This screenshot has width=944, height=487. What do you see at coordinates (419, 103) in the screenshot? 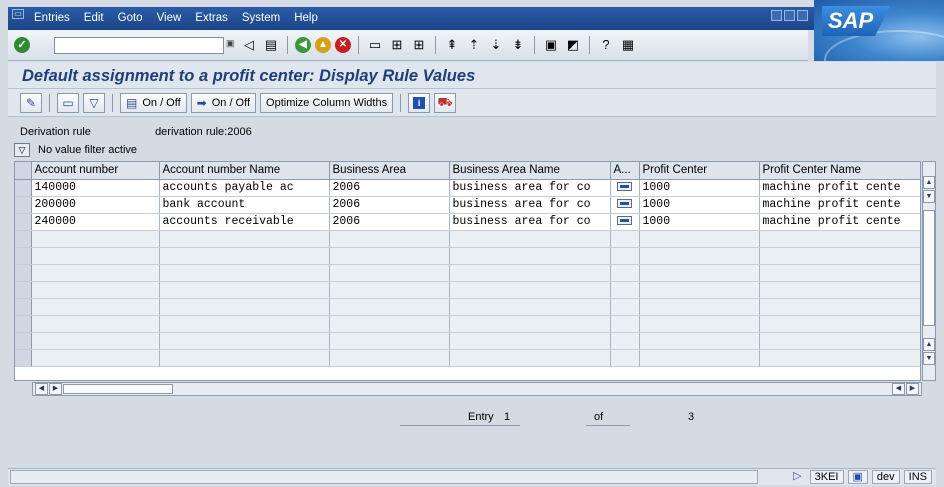
I see `info-button: i` at bounding box center [419, 103].